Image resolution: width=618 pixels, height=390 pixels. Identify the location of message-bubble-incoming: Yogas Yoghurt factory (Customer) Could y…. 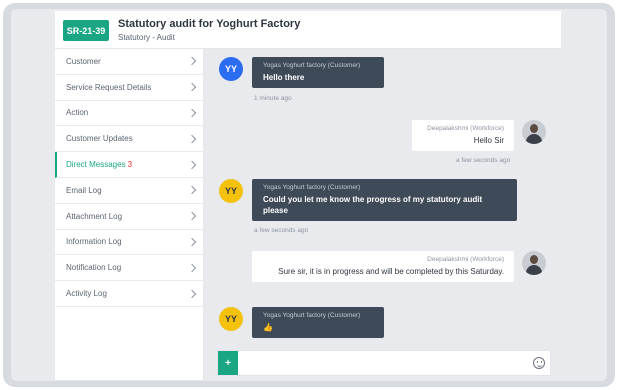
(384, 200).